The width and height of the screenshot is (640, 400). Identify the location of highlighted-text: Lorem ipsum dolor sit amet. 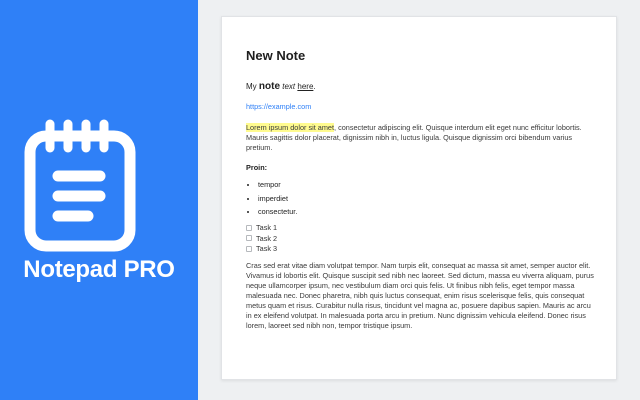
(290, 127).